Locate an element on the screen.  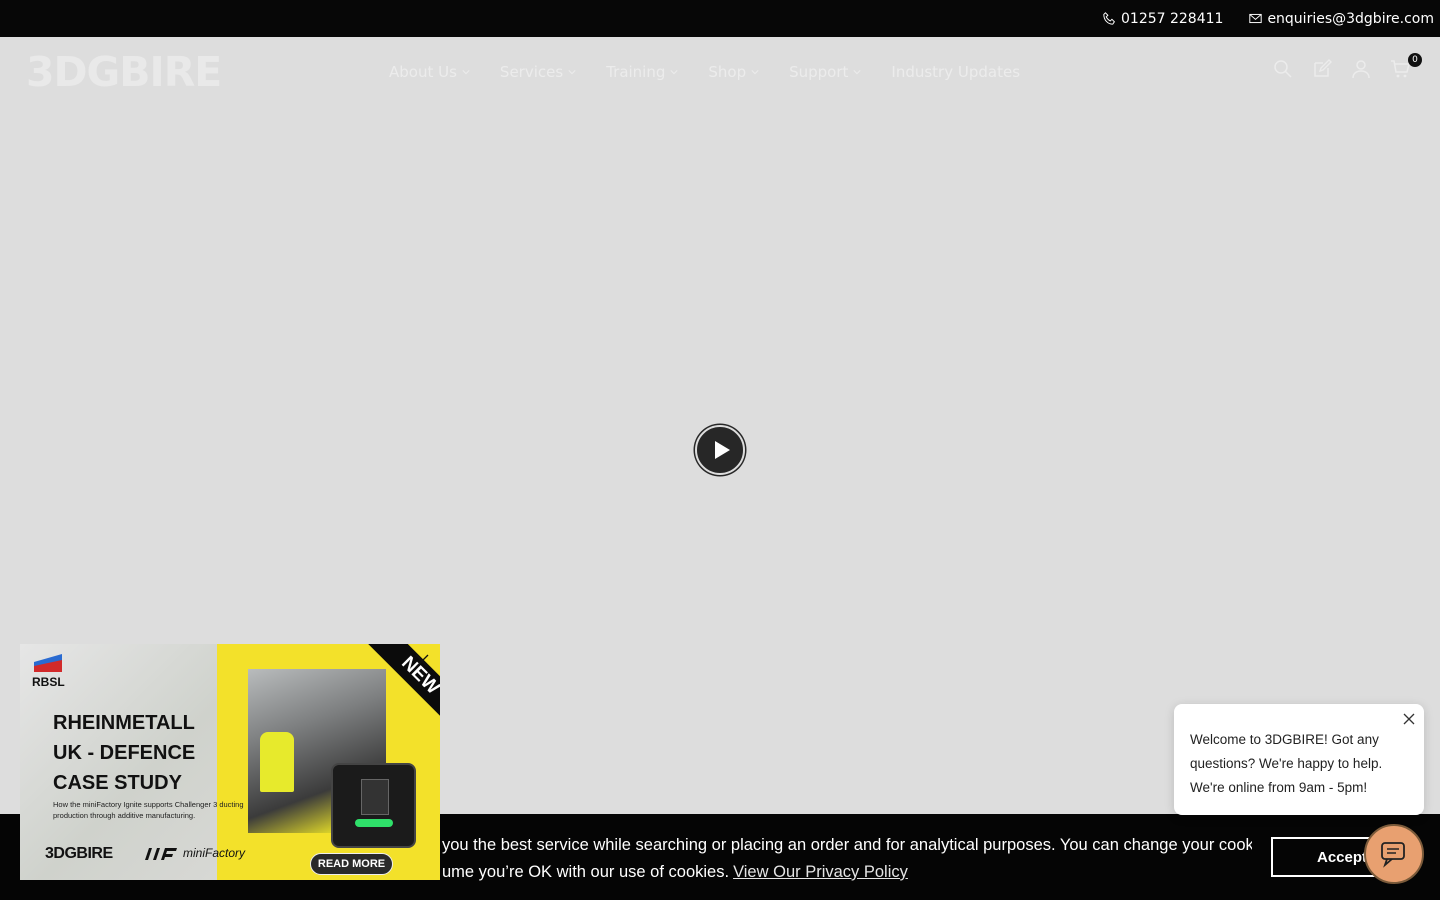
nav-label: Support is located at coordinates (819, 72).